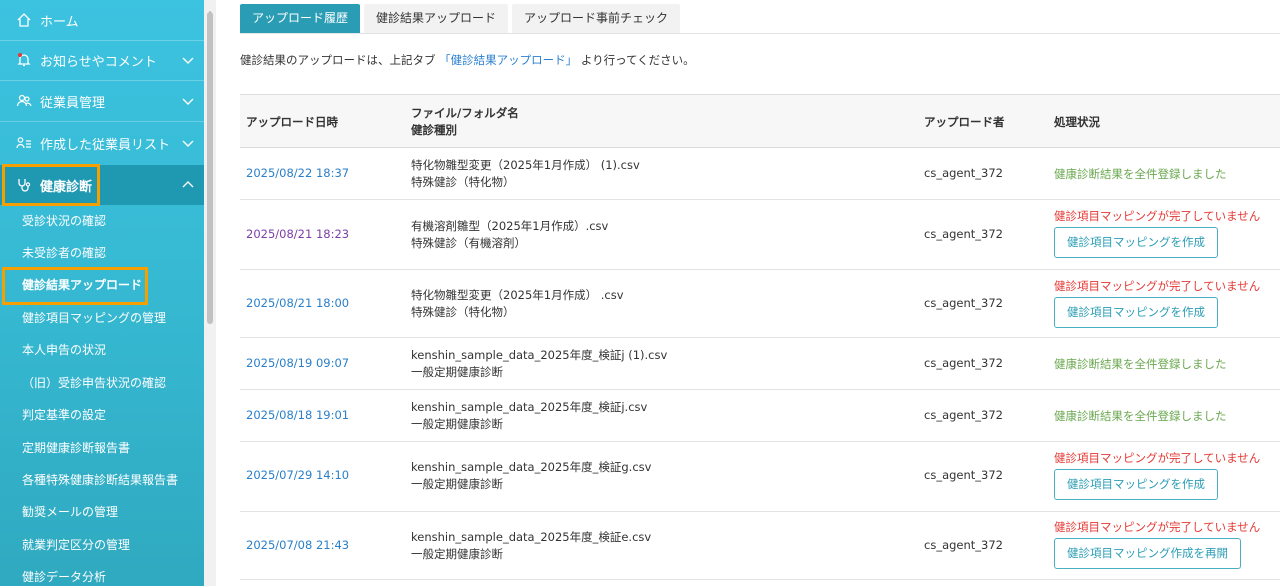 Image resolution: width=1280 pixels, height=586 pixels. Describe the element at coordinates (64, 253) in the screenshot. I see `subnav-item: 未受診者の確認` at that location.